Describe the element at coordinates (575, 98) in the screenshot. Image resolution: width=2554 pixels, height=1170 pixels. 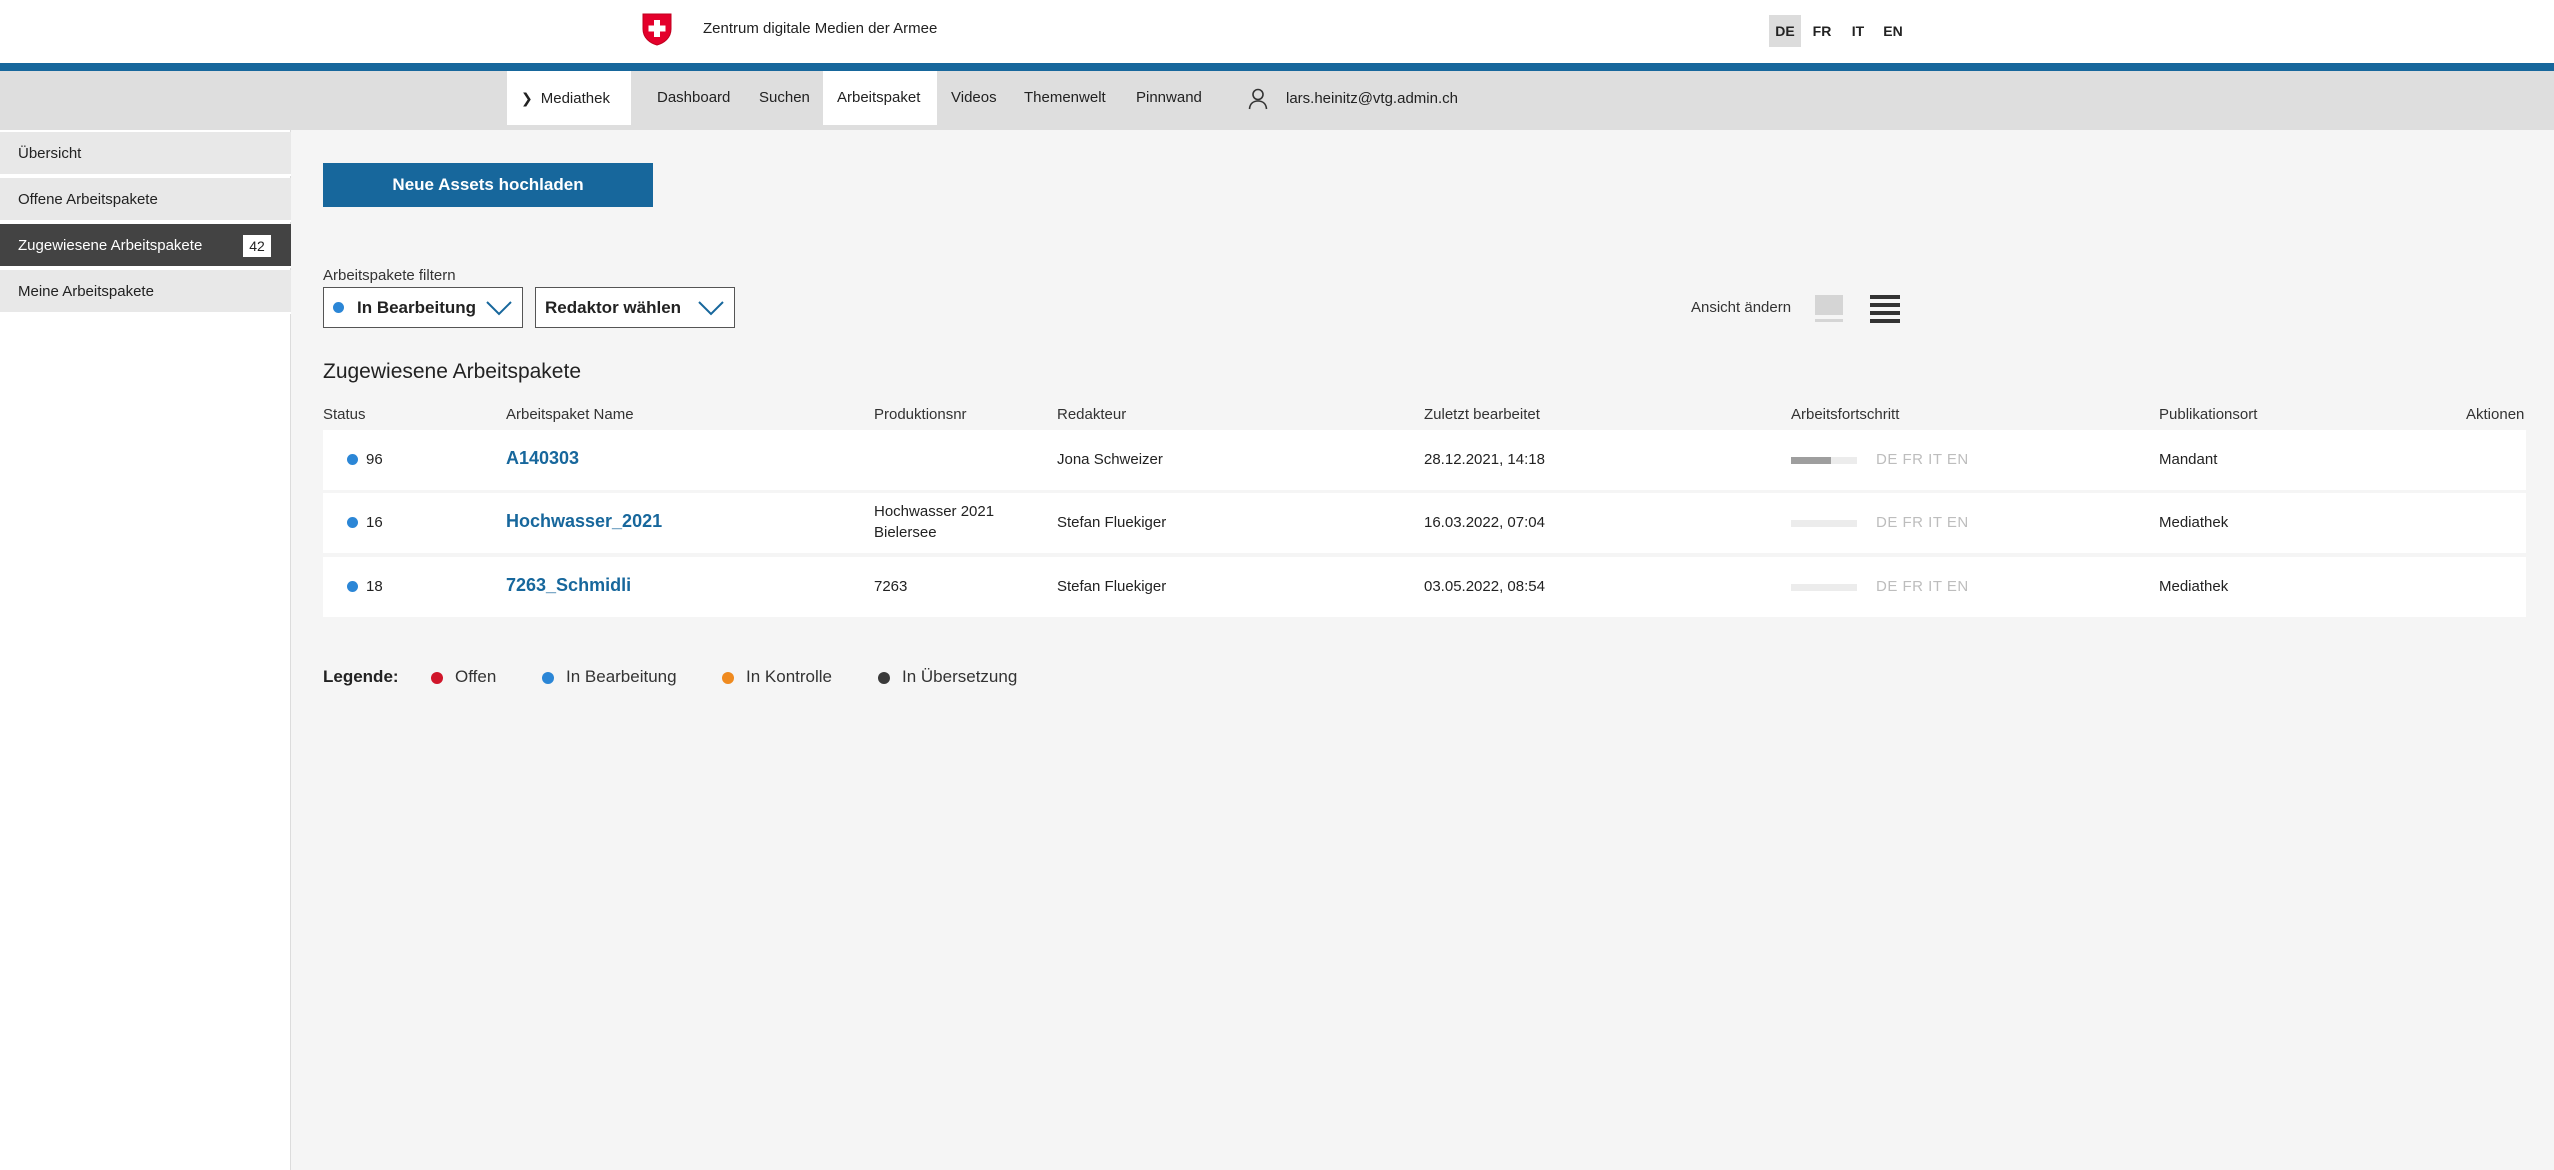
I see `nav-mediathek-label: Mediathek` at that location.